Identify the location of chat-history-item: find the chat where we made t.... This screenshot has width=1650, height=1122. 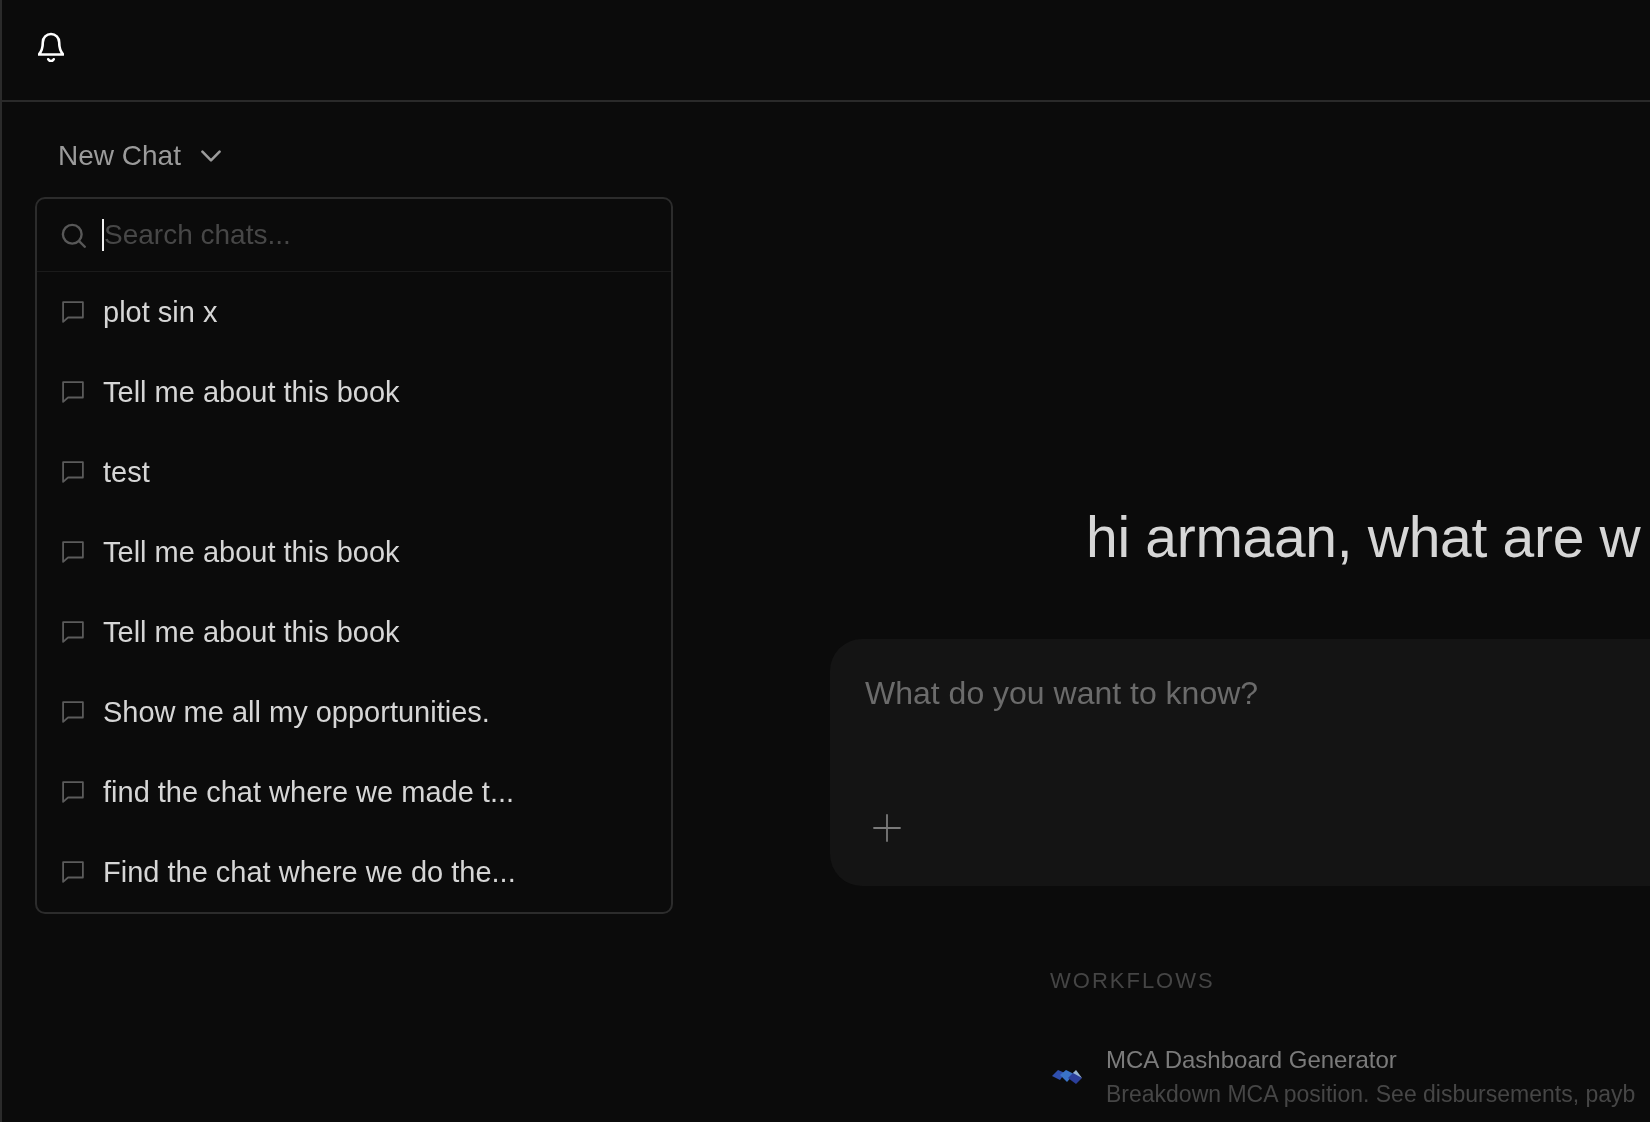
(354, 792).